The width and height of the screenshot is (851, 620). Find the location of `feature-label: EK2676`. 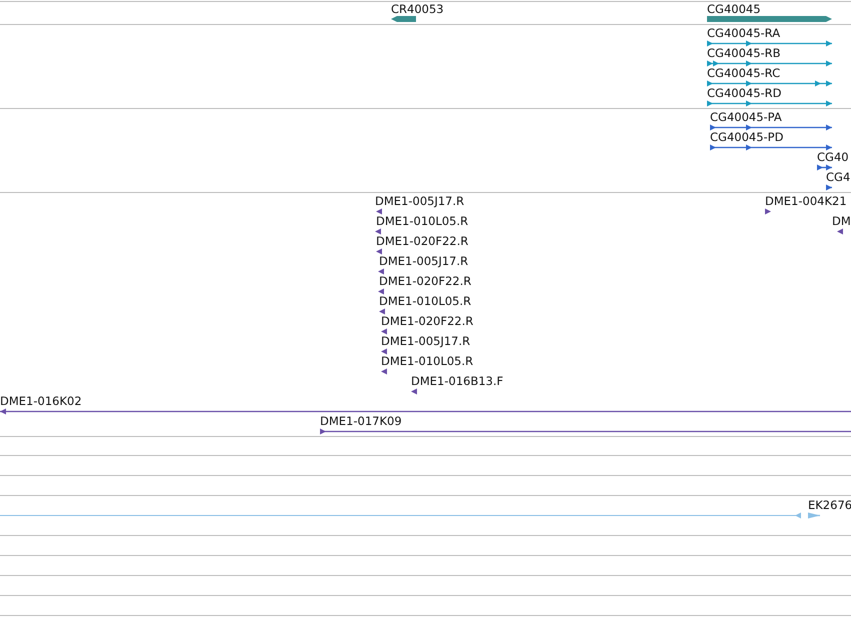

feature-label: EK2676 is located at coordinates (829, 505).